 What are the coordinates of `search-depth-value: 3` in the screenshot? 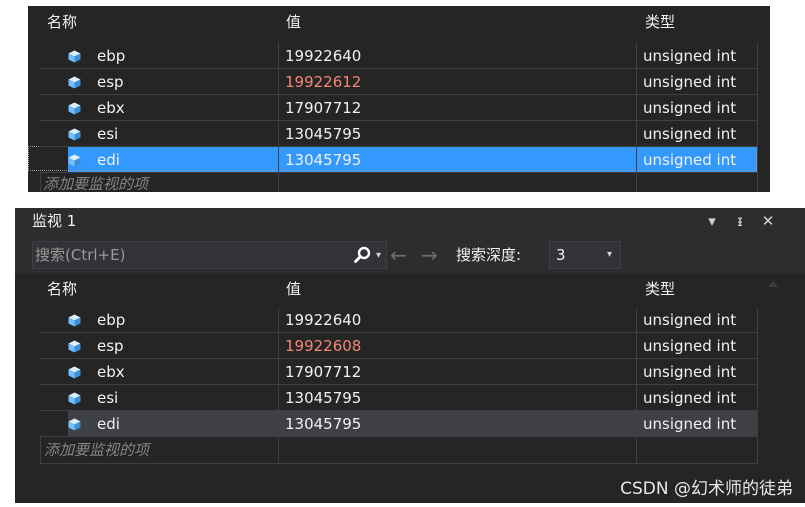 It's located at (561, 255).